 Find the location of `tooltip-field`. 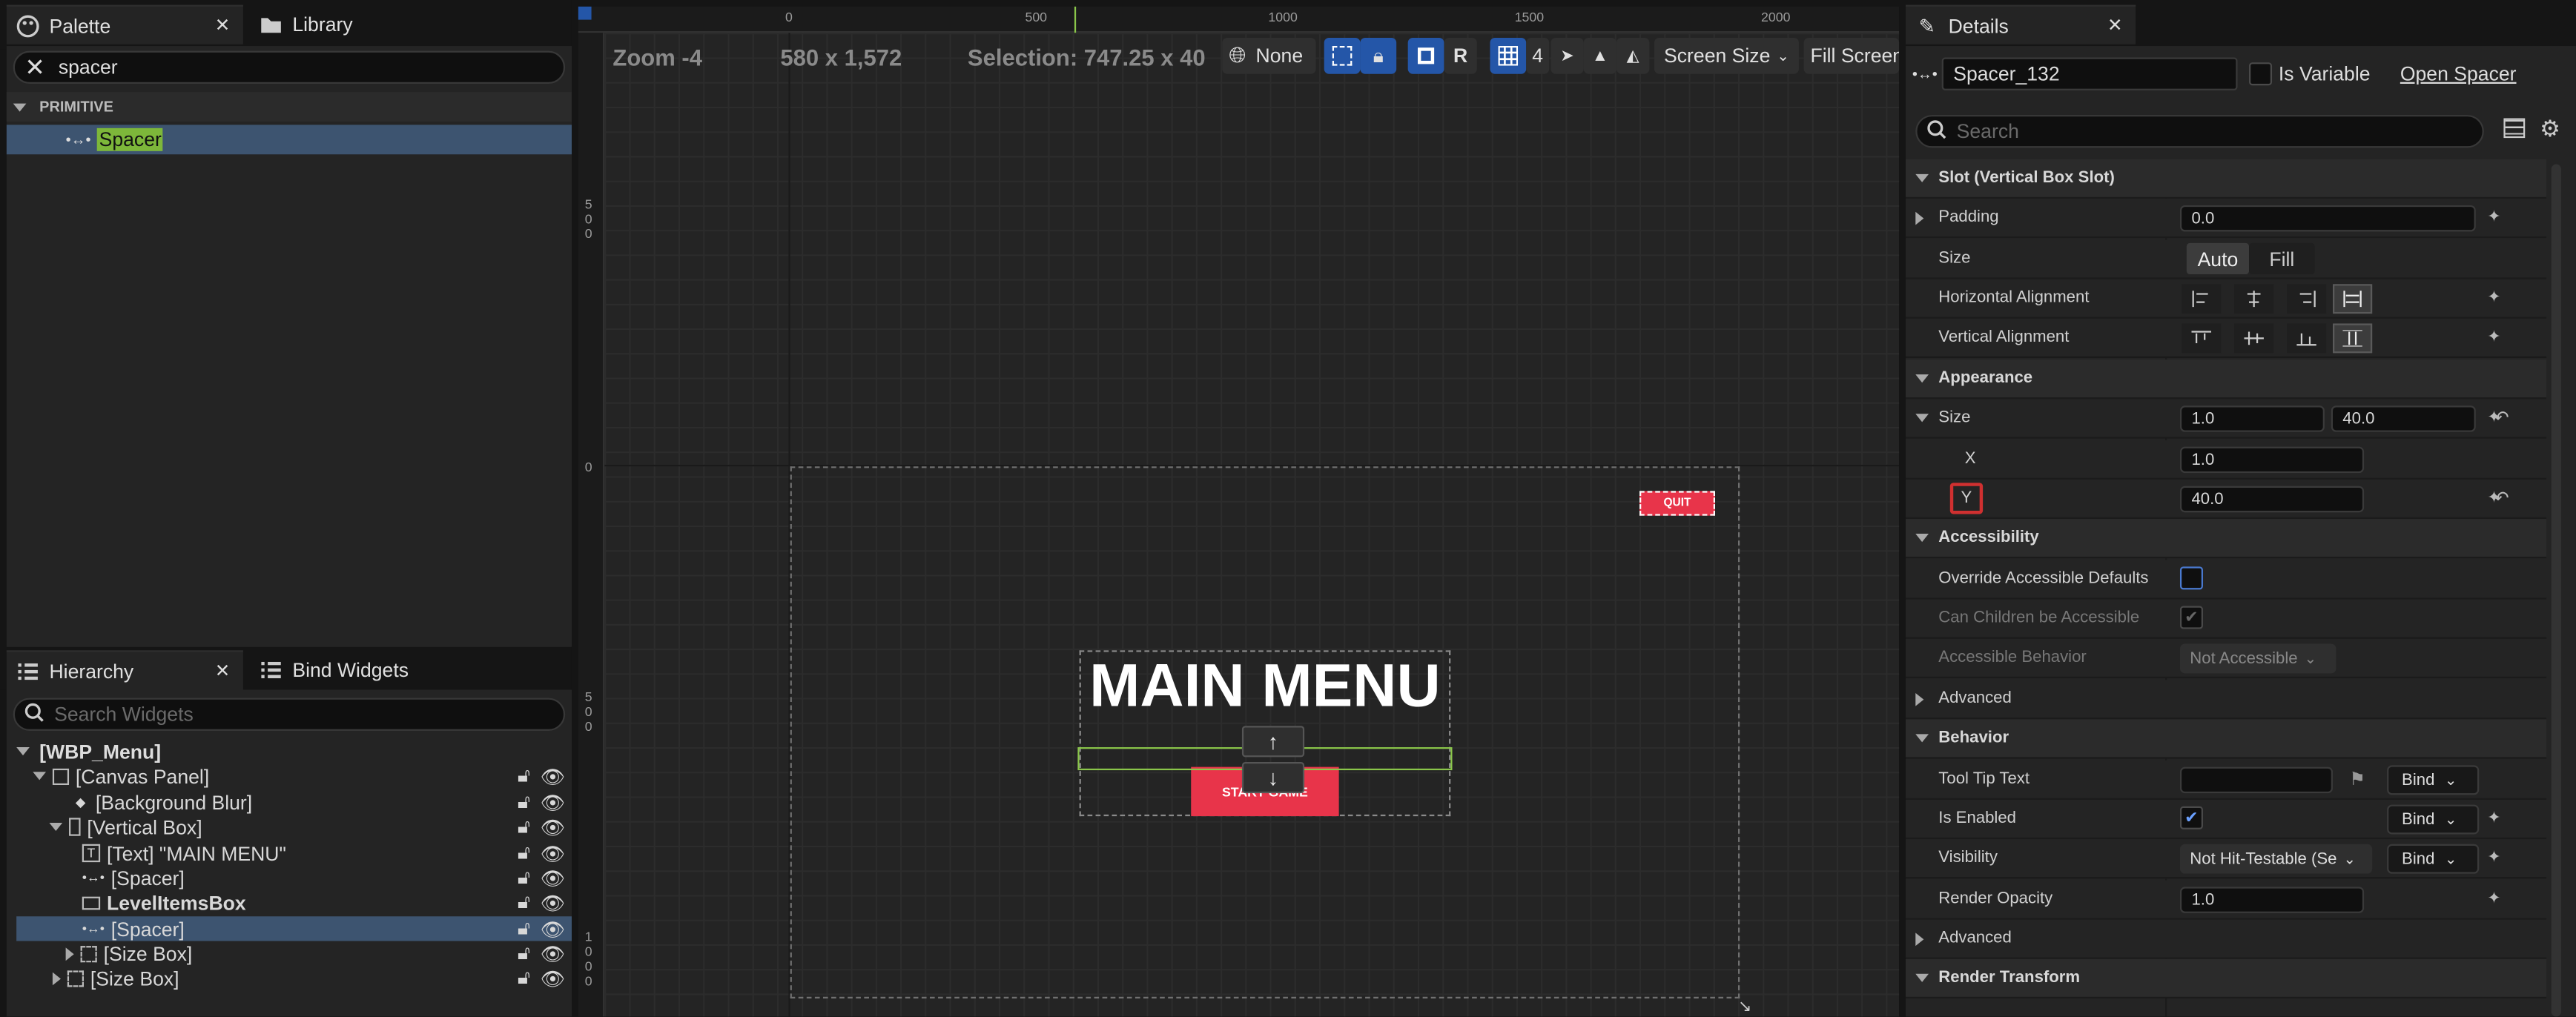

tooltip-field is located at coordinates (2256, 780).